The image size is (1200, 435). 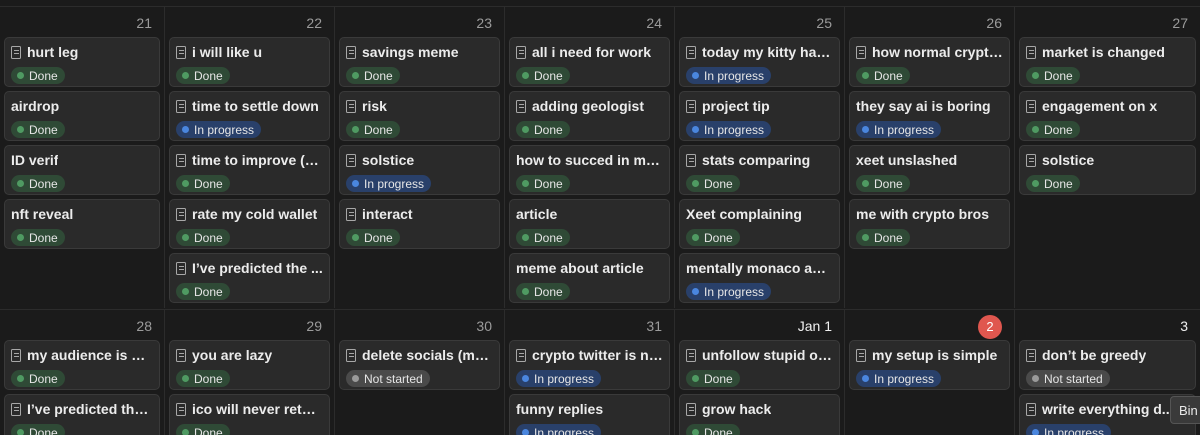 What do you see at coordinates (419, 214) in the screenshot?
I see `card-title: interact` at bounding box center [419, 214].